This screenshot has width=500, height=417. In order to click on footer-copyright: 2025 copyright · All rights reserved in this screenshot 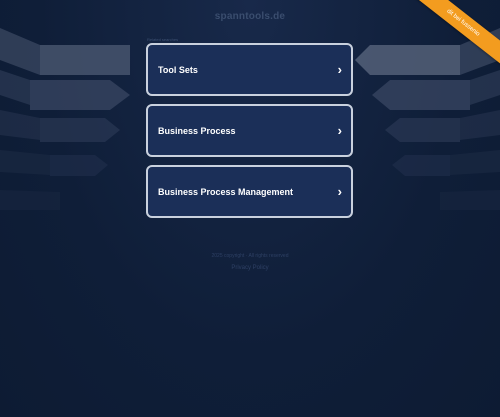, I will do `click(250, 256)`.